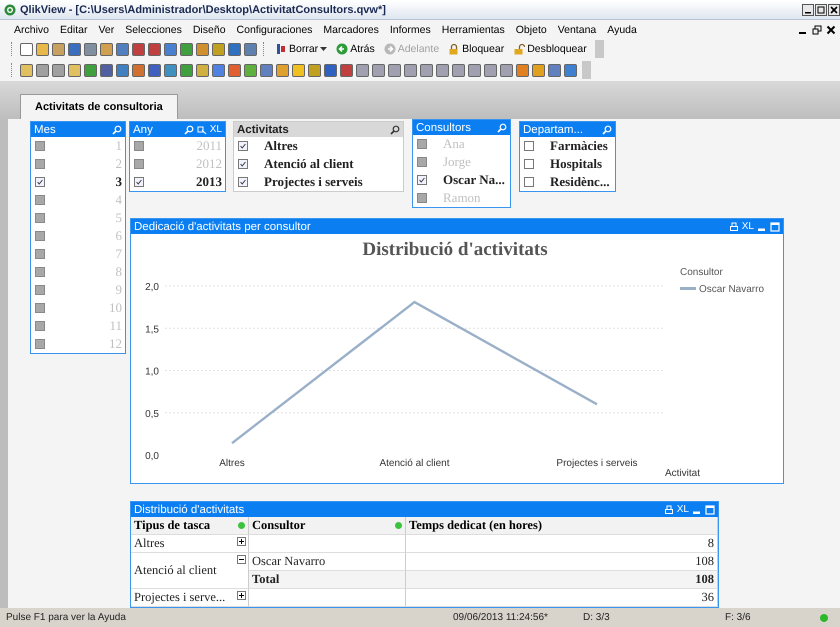  Describe the element at coordinates (177, 182) in the screenshot. I see `list-item: 2013` at that location.